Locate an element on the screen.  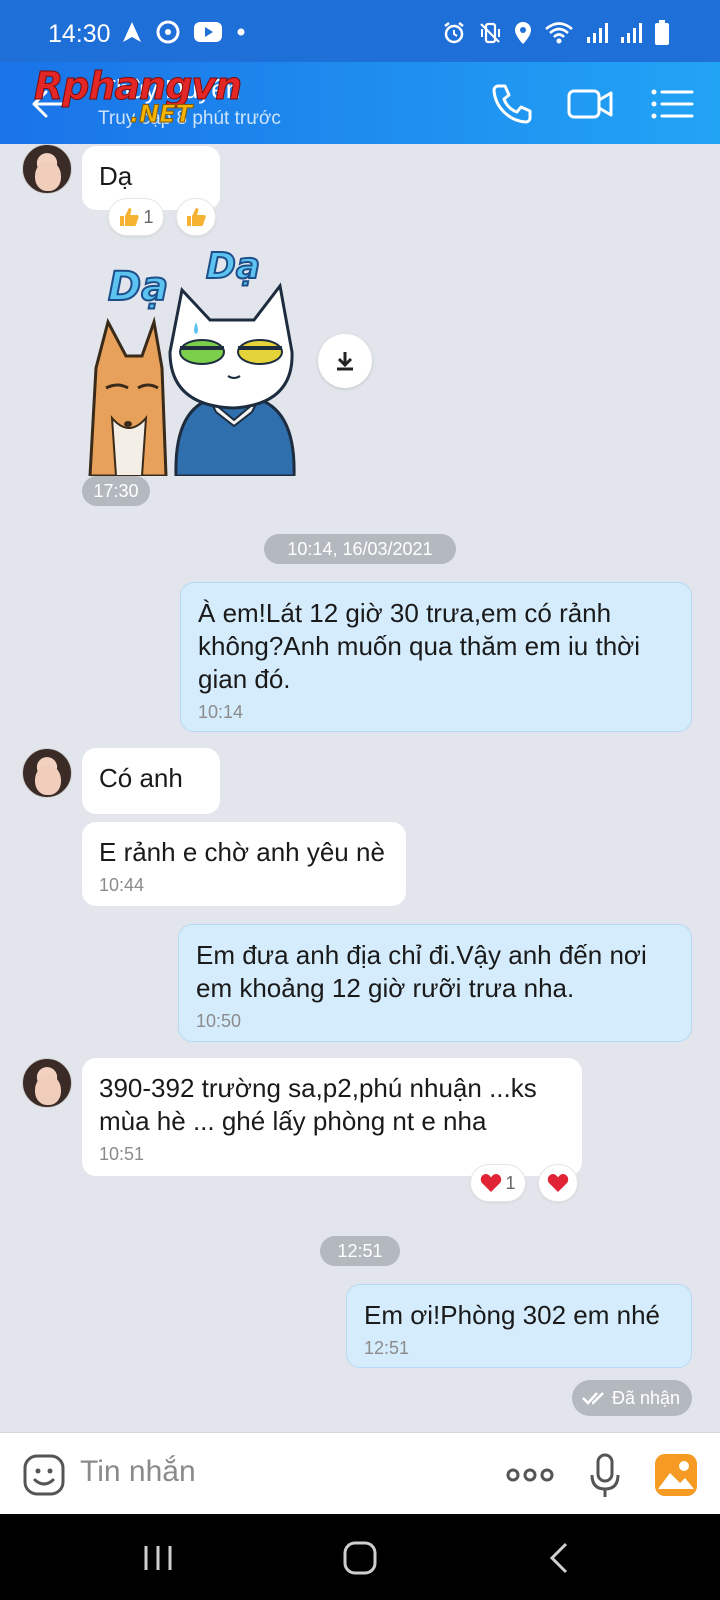
time-separator: 12:51 is located at coordinates (360, 1251).